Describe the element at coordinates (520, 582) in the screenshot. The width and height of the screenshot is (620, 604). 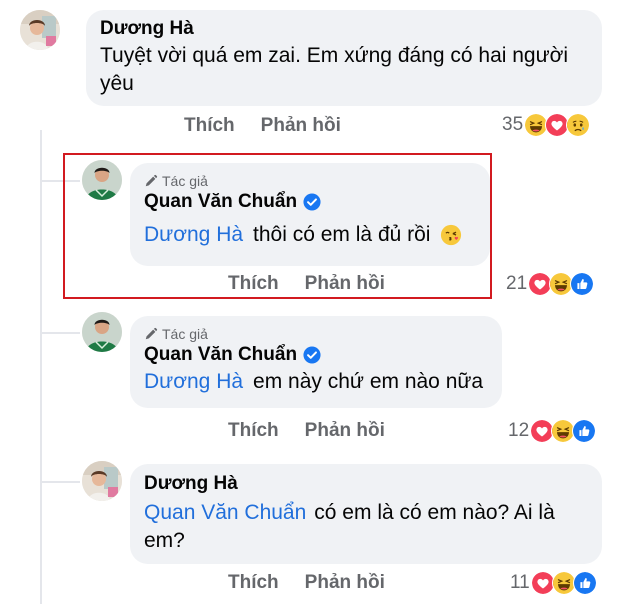
I see `reaction-count: 11` at that location.